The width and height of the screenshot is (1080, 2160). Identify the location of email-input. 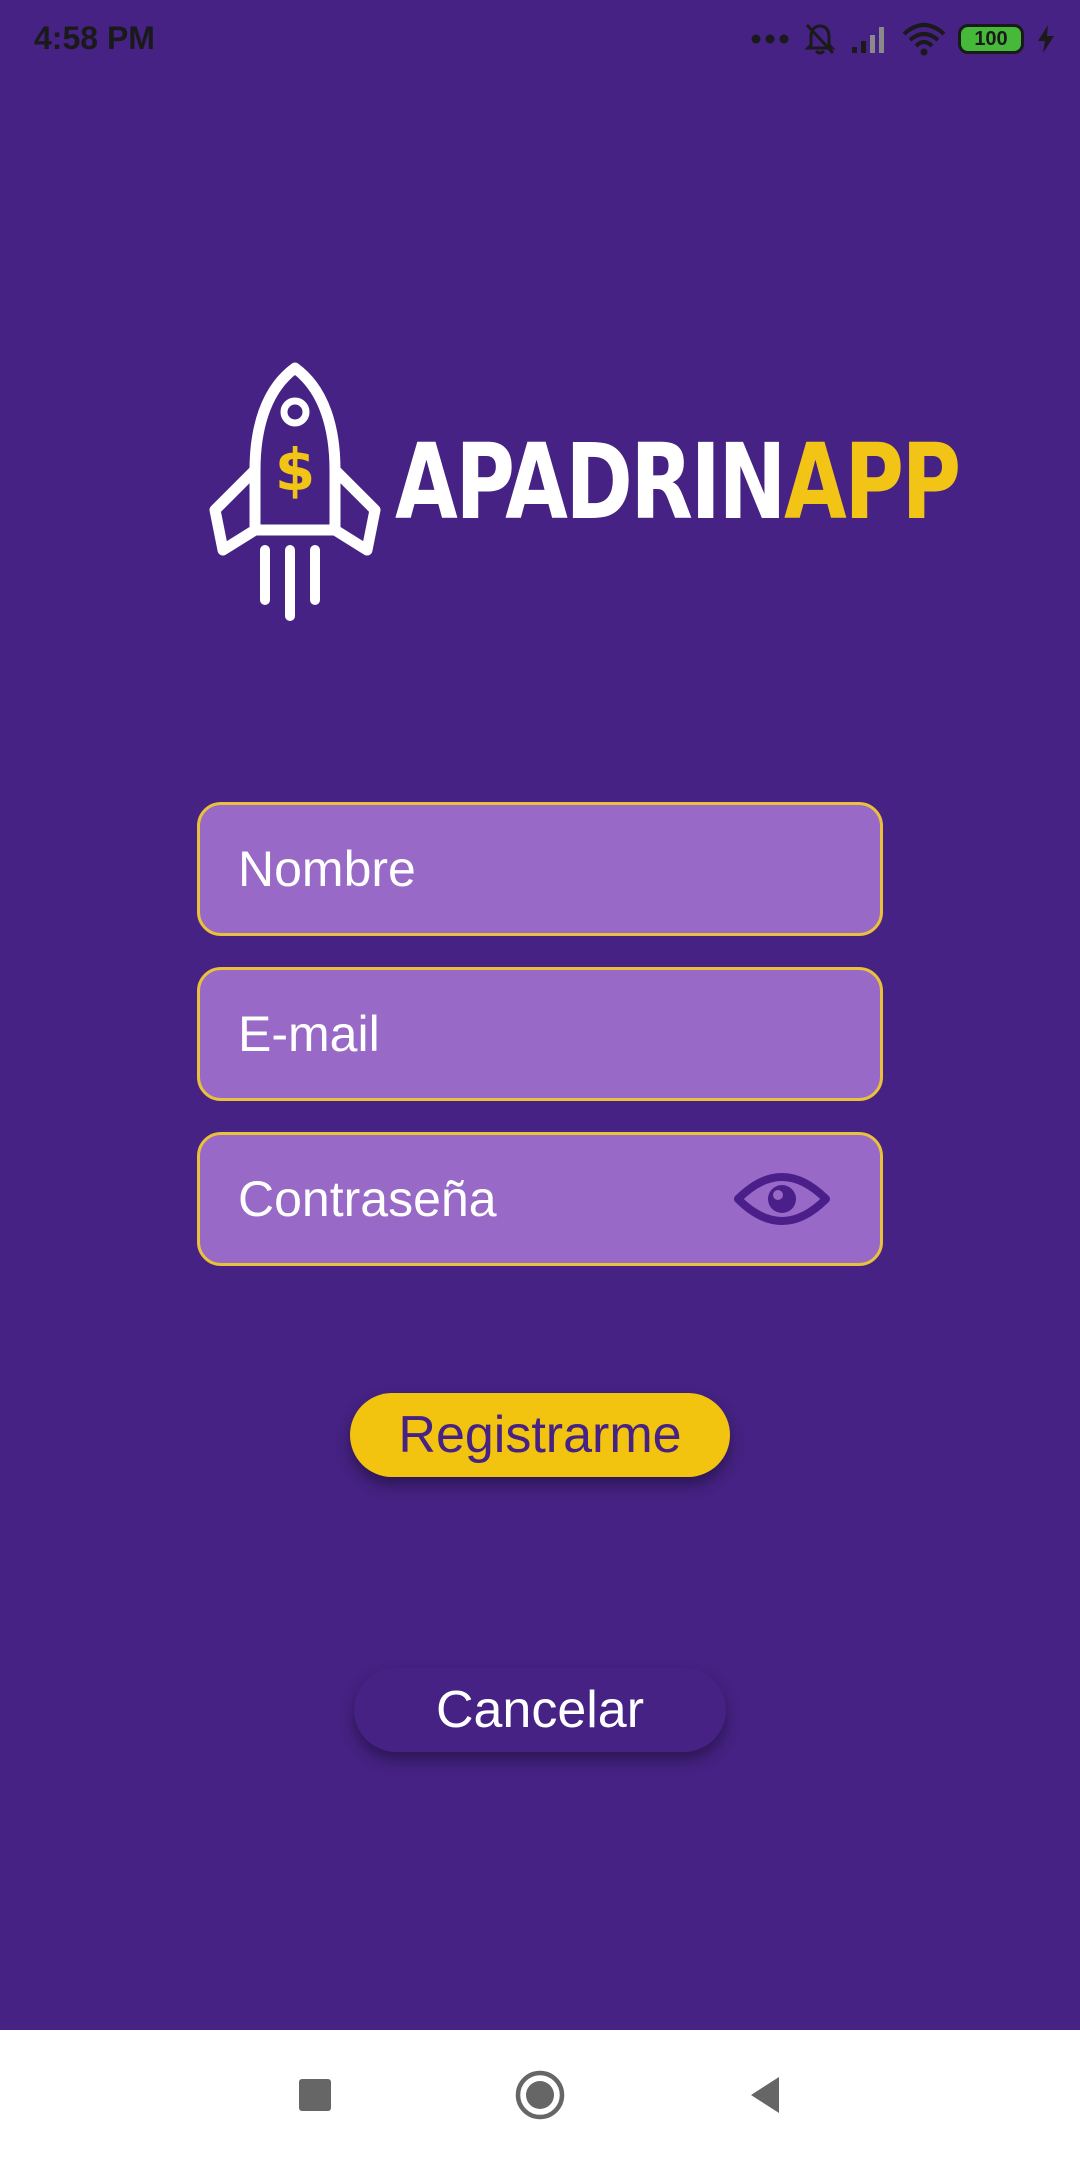
(518, 1034).